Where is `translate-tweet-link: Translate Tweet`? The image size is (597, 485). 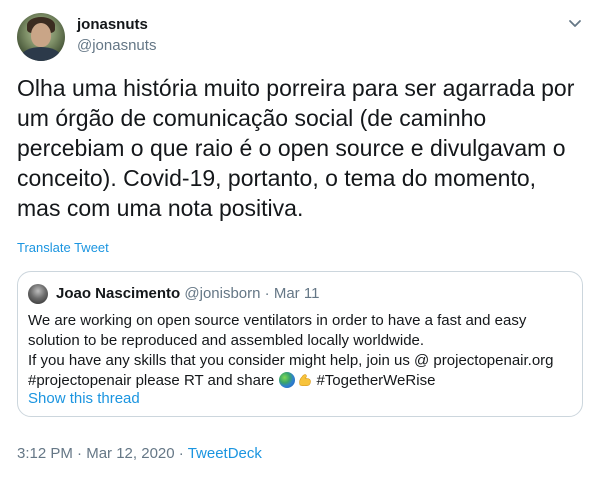 translate-tweet-link: Translate Tweet is located at coordinates (63, 247).